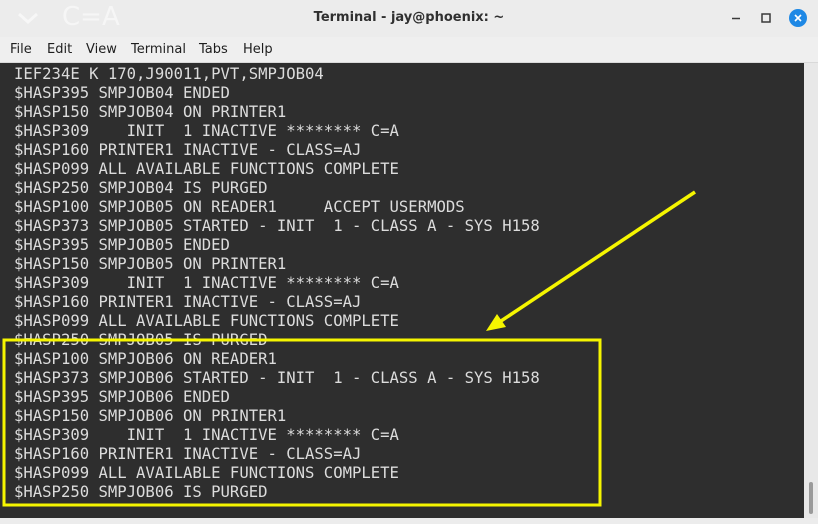  I want to click on terminal-line: $HASP250 SMPJOB06 IS PURGED, so click(141, 492).